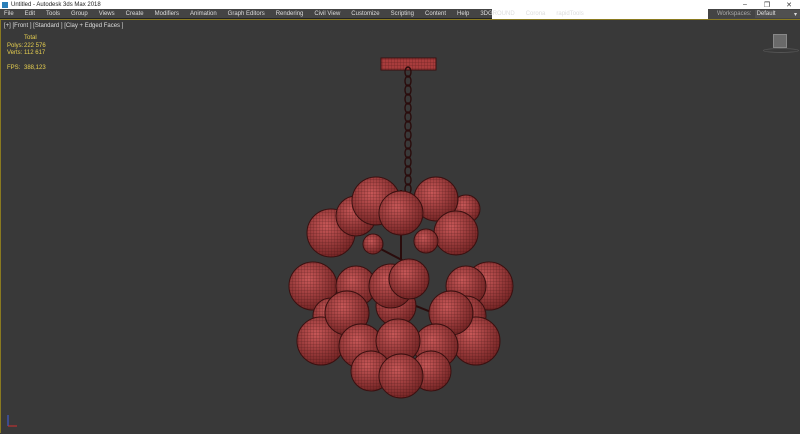 The image size is (800, 434). What do you see at coordinates (745, 5) in the screenshot?
I see `minimize-button: –` at bounding box center [745, 5].